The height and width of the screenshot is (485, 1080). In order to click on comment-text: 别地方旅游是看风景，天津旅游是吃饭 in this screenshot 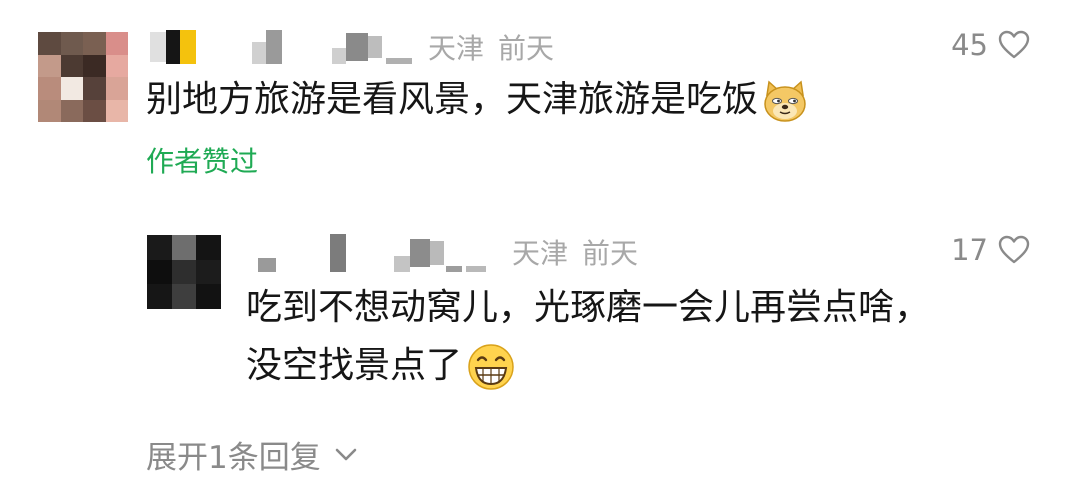, I will do `click(478, 100)`.